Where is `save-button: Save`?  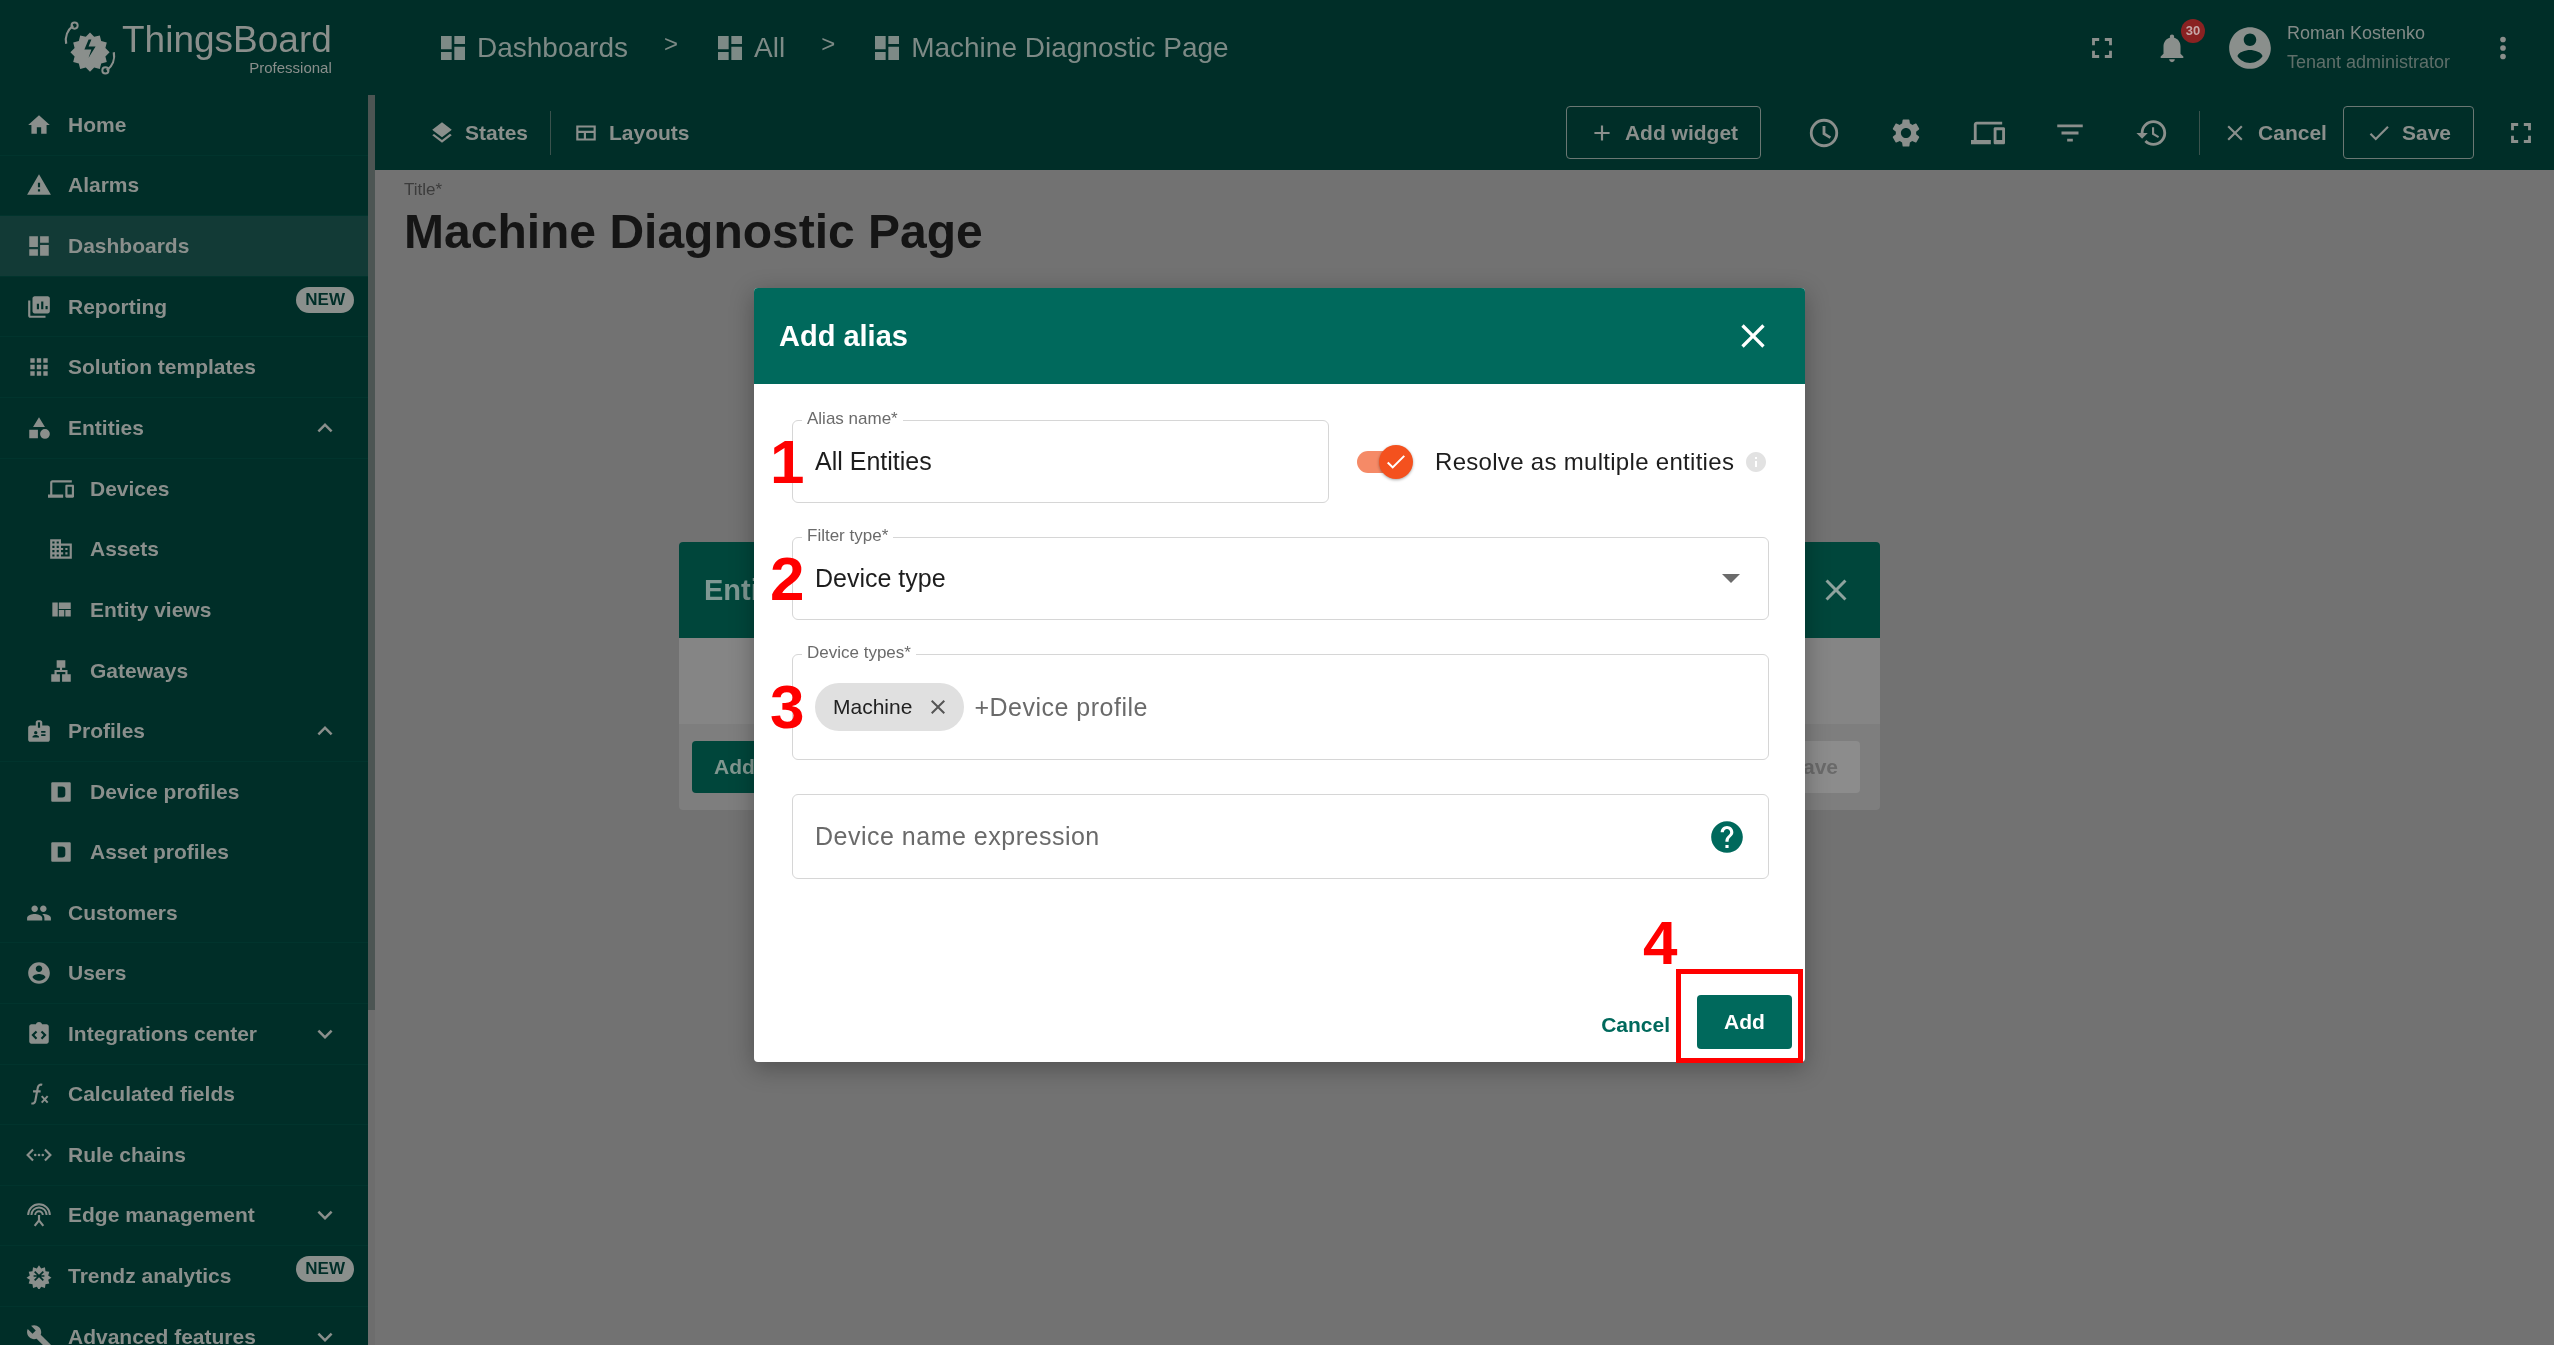
save-button: Save is located at coordinates (2408, 132).